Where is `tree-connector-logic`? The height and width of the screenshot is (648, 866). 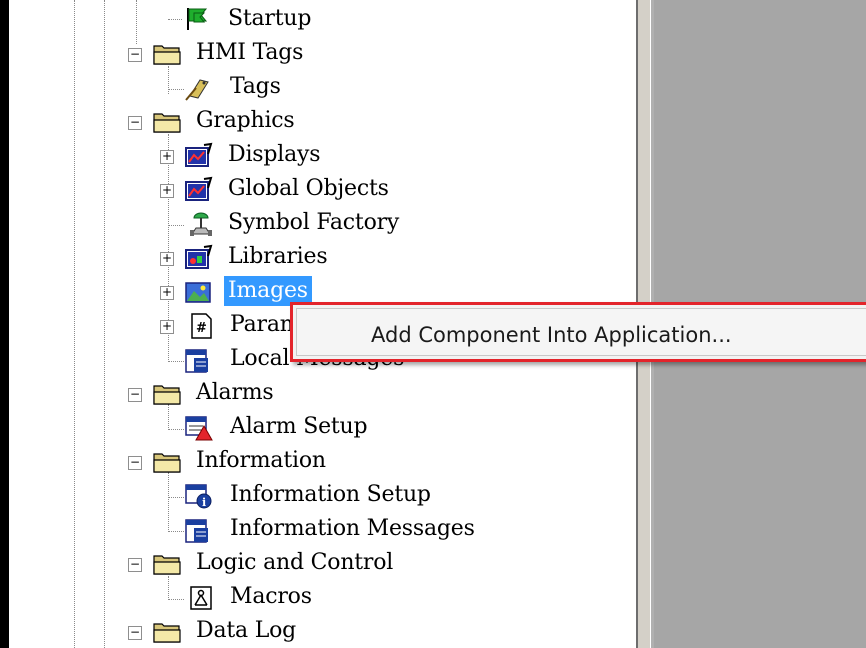
tree-connector-logic is located at coordinates (168, 587).